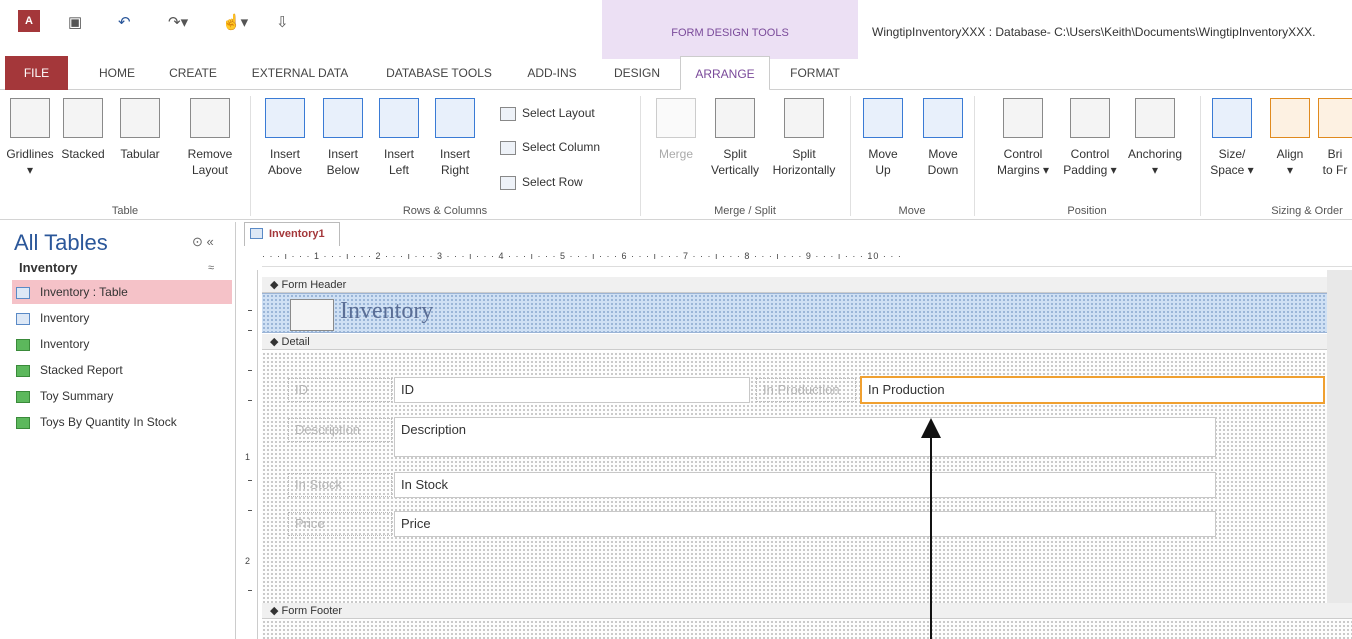  What do you see at coordinates (1092, 390) in the screenshot?
I see `field-in-production: In Production` at bounding box center [1092, 390].